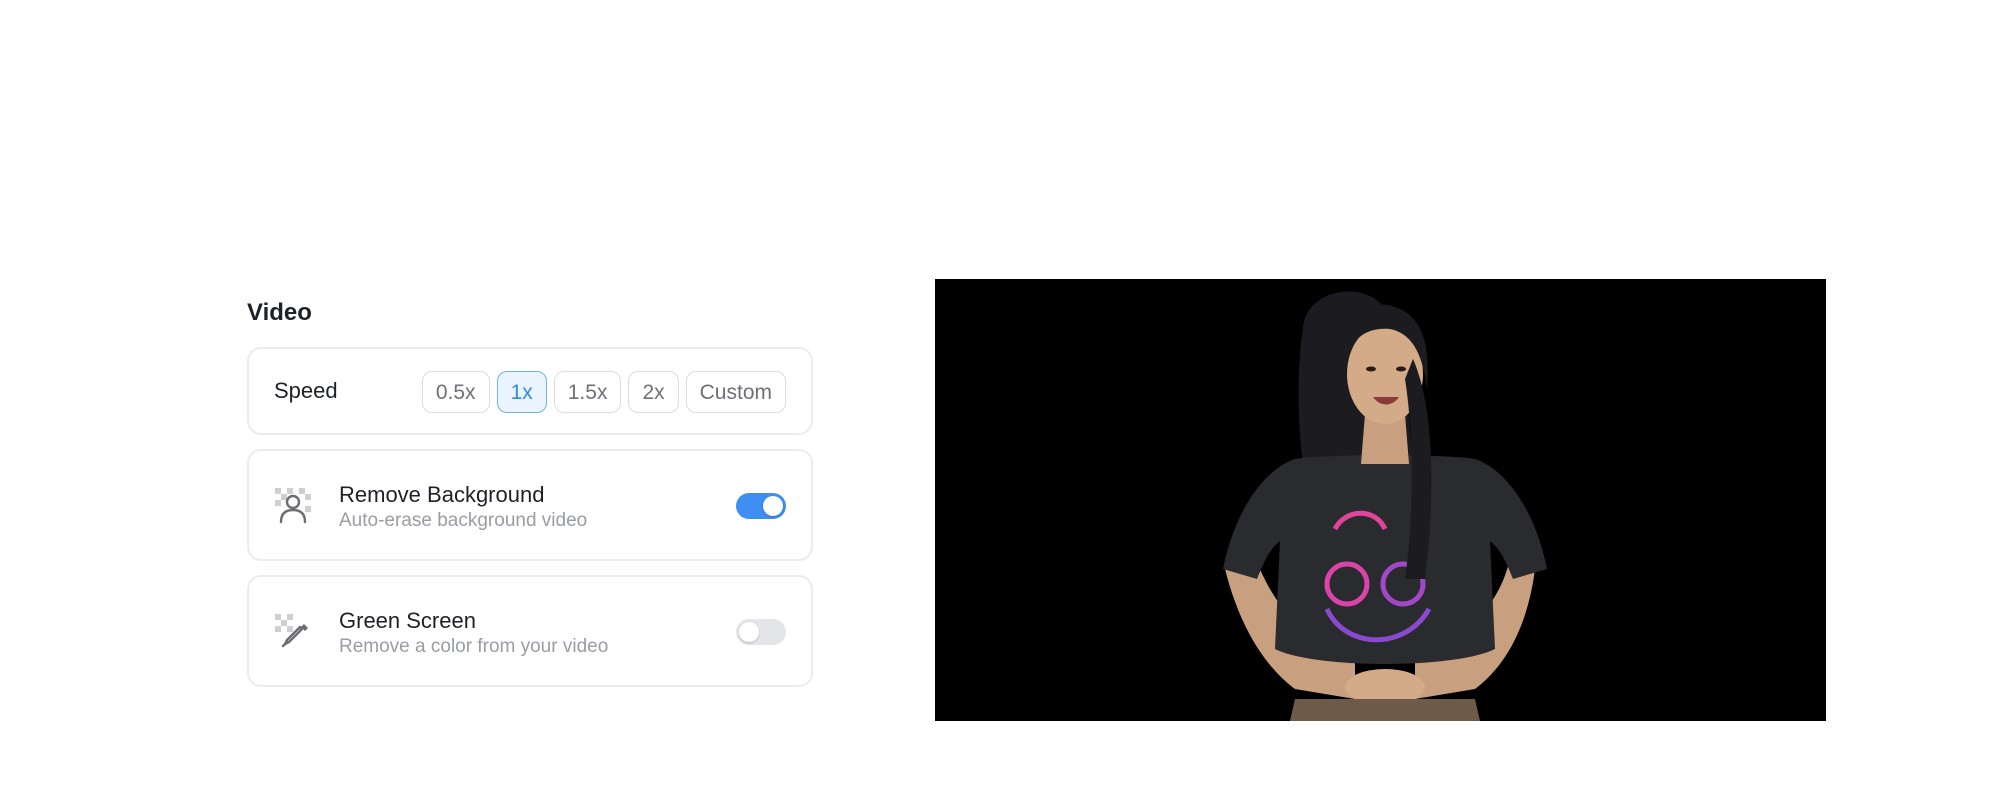 The image size is (2000, 805). Describe the element at coordinates (442, 494) in the screenshot. I see `remove-background-title: Remove Background` at that location.